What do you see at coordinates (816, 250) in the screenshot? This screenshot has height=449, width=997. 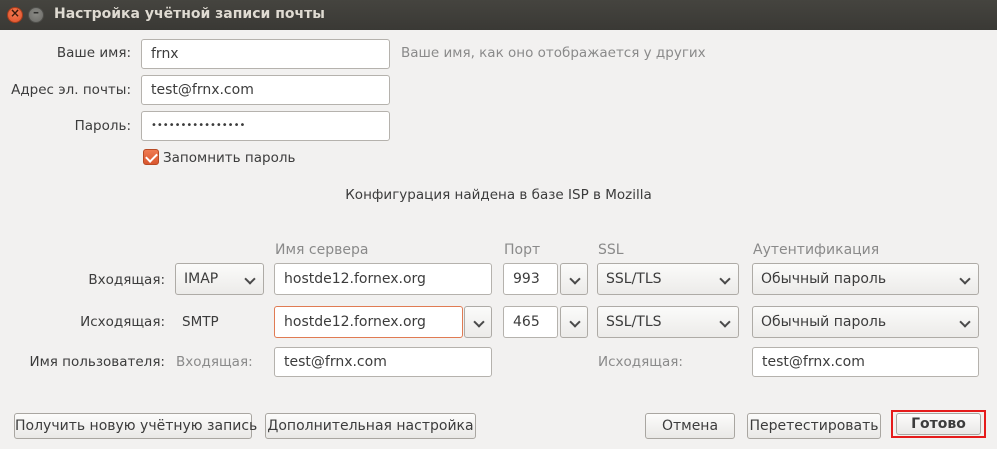 I see `auth-header: Аутентификация` at bounding box center [816, 250].